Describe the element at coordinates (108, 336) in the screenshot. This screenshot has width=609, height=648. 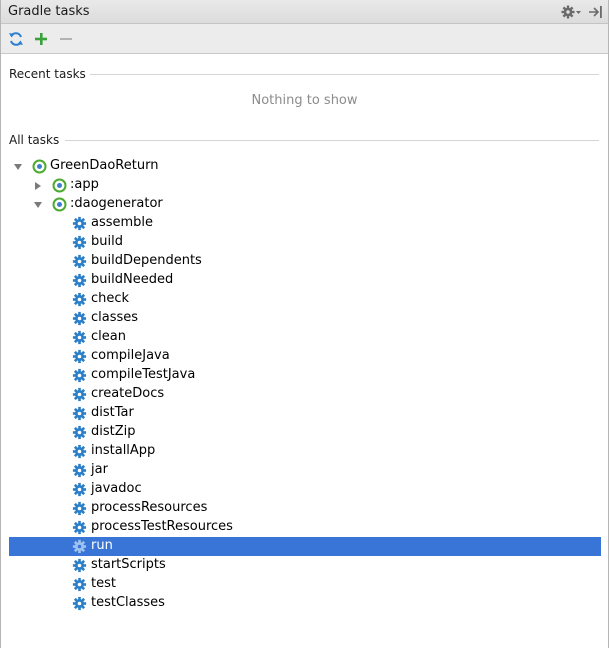
I see `task-label: clean` at that location.